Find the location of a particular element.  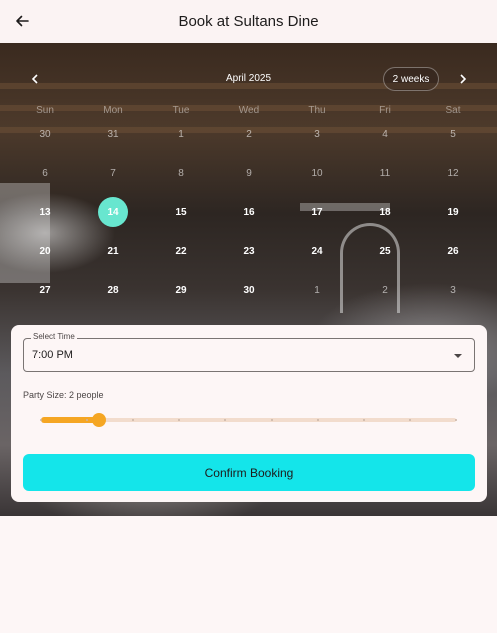

calendar-header: April 2025 2 weeks is located at coordinates (248, 79).